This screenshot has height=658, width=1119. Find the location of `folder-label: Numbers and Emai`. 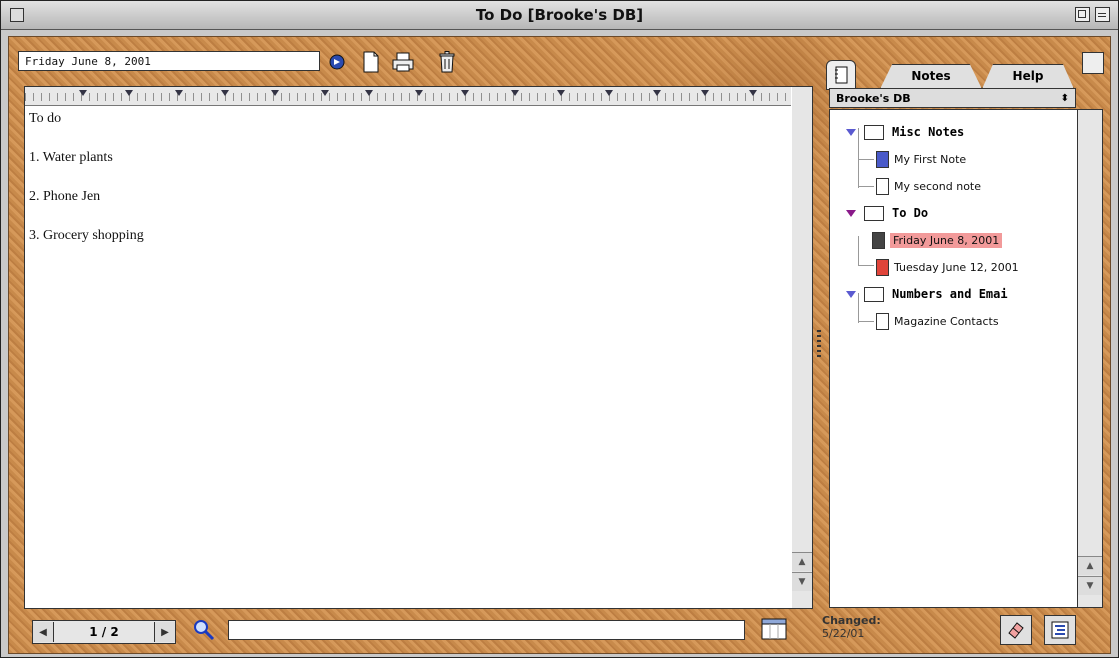

folder-label: Numbers and Emai is located at coordinates (950, 294).